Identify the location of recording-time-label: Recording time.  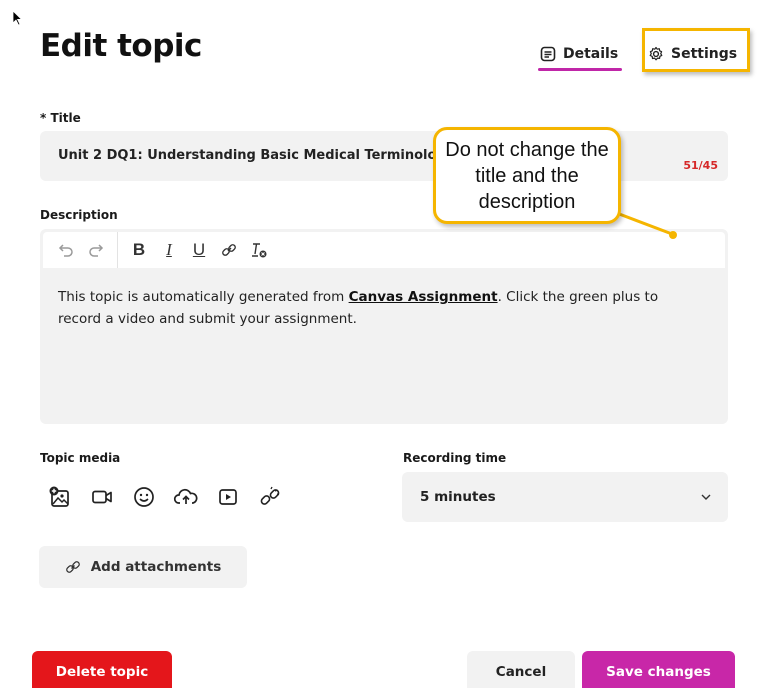
(455, 458).